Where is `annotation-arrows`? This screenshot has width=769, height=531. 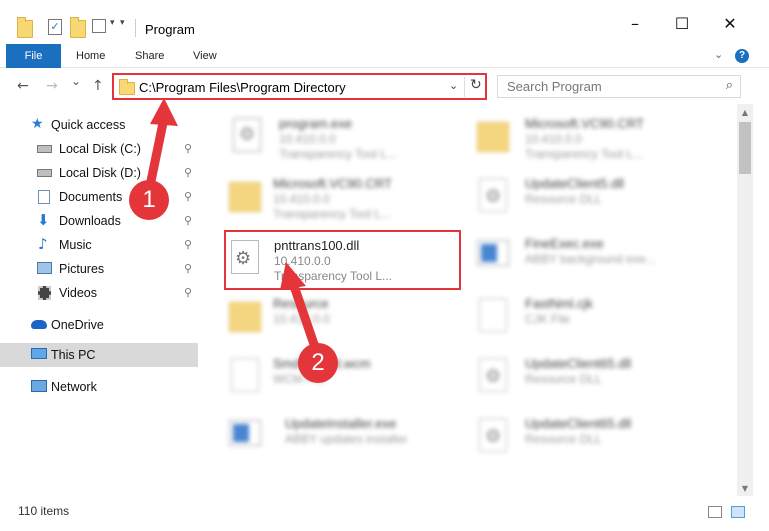
annotation-arrows is located at coordinates (234, 229).